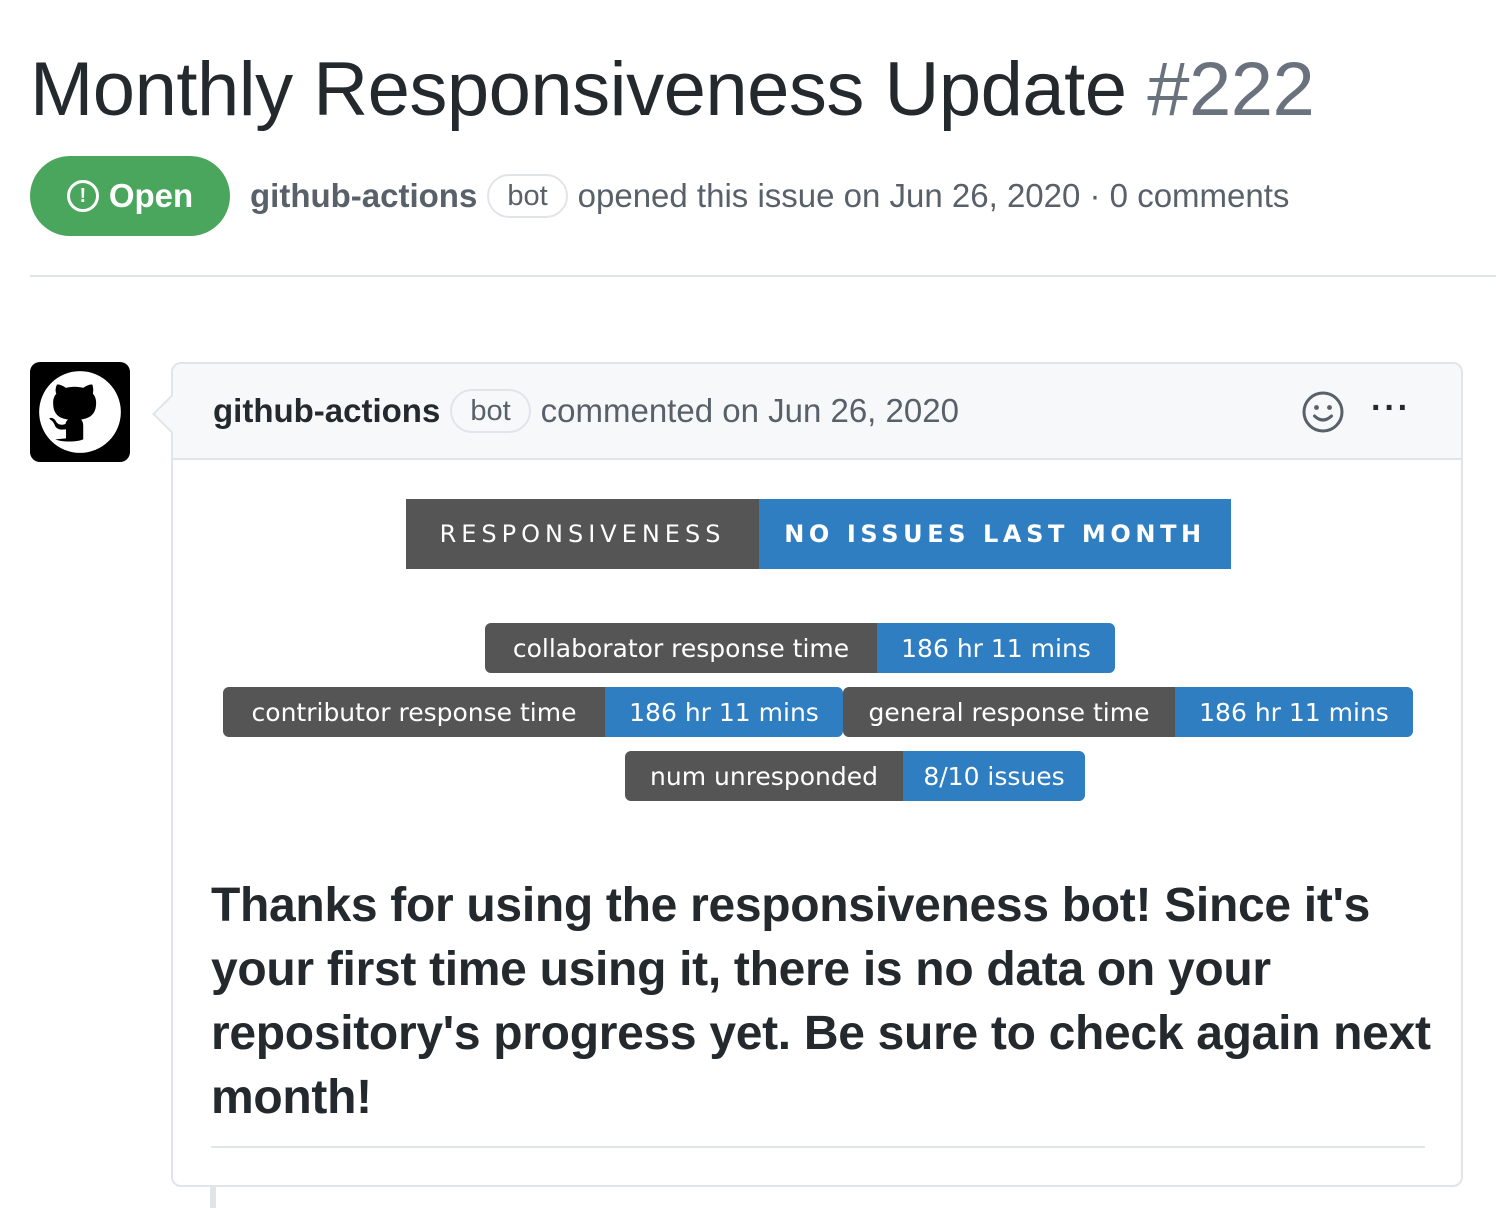 Image resolution: width=1496 pixels, height=1208 pixels. I want to click on issue-state-badge: ! Open, so click(130, 196).